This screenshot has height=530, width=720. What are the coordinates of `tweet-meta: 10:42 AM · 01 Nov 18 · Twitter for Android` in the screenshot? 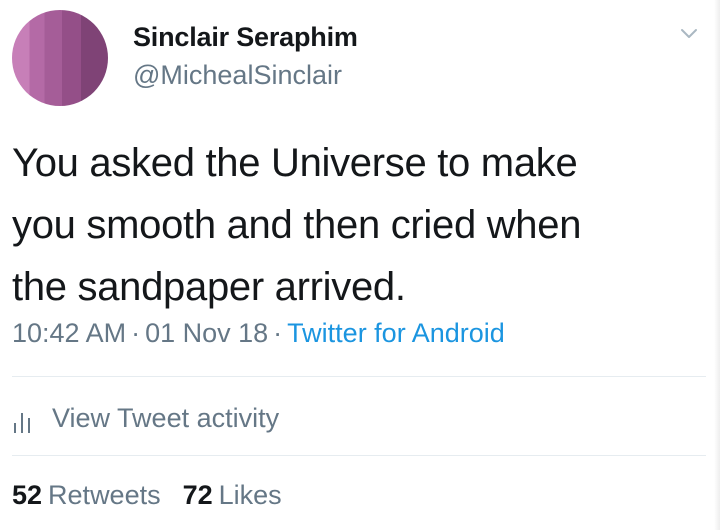 It's located at (258, 333).